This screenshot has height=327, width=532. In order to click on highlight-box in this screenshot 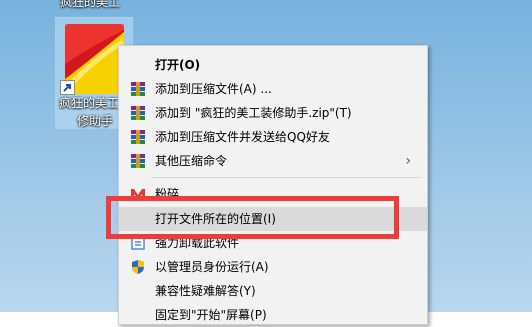, I will do `click(252, 217)`.